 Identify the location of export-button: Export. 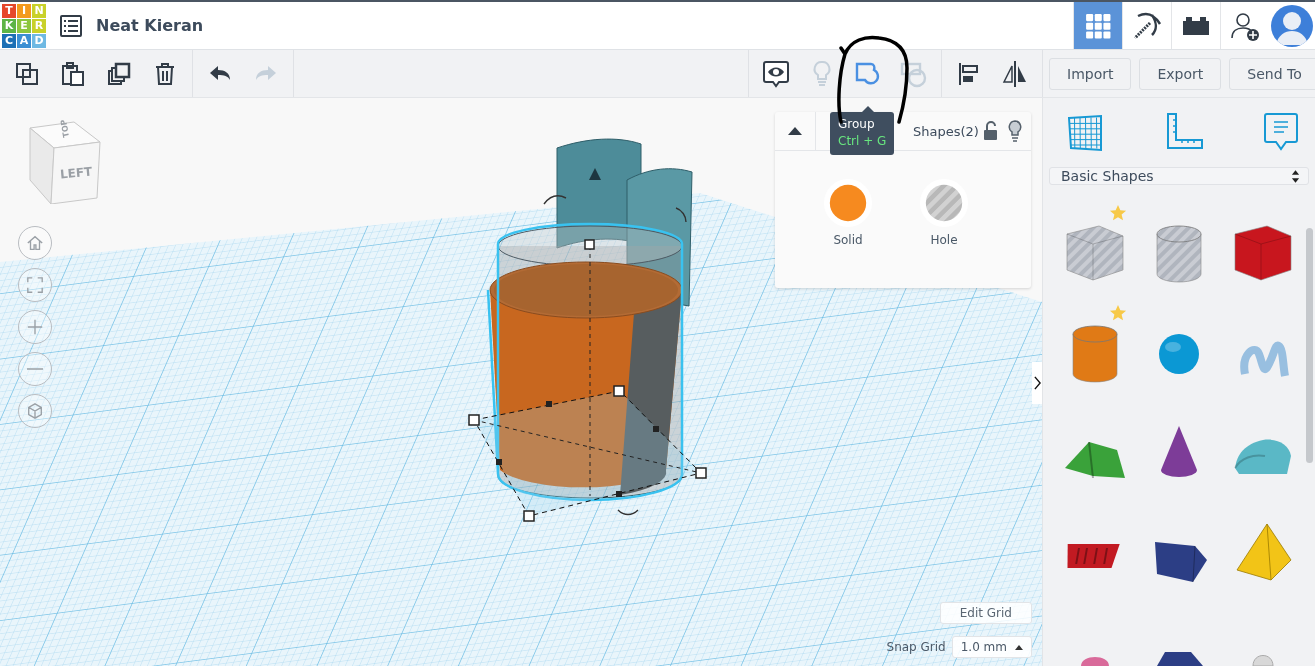
(1180, 73).